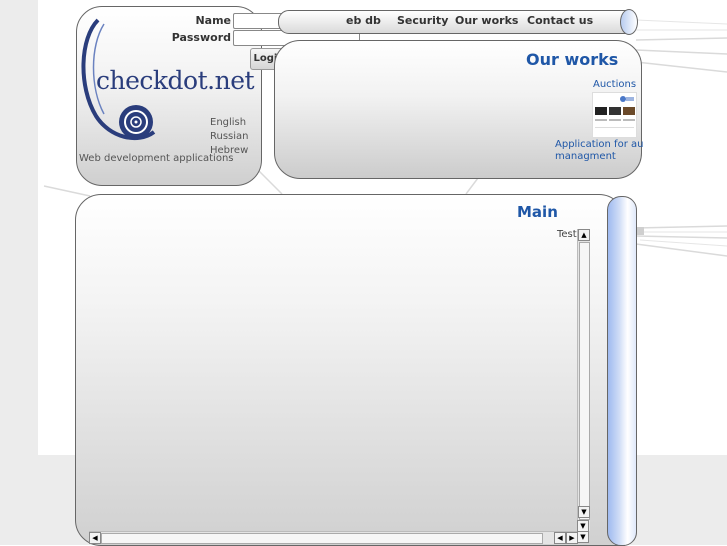  What do you see at coordinates (560, 20) in the screenshot?
I see `nav-item-contact-us: Contact us` at bounding box center [560, 20].